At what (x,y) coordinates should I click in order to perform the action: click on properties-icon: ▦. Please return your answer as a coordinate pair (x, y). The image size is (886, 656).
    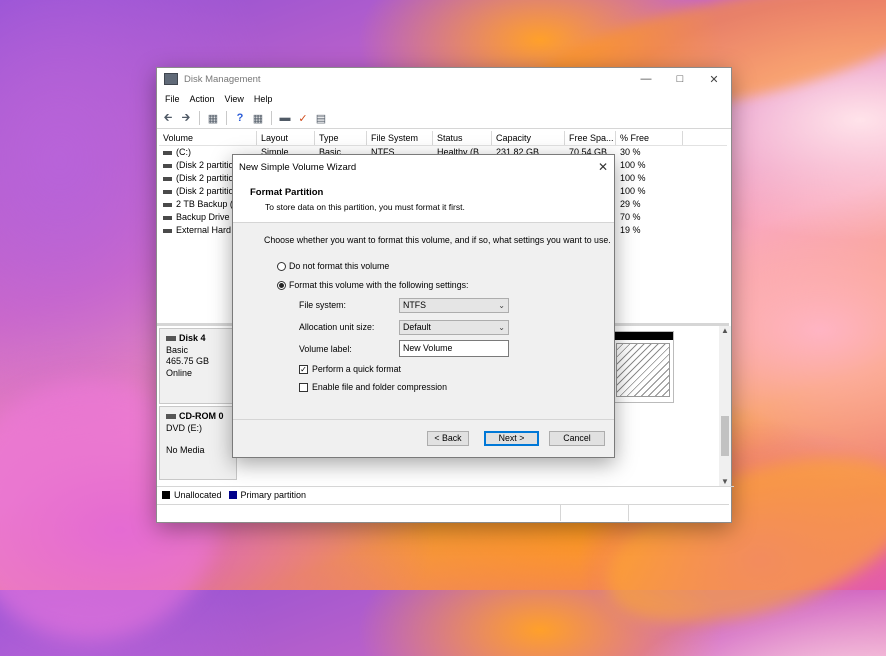
    Looking at the image, I should click on (258, 118).